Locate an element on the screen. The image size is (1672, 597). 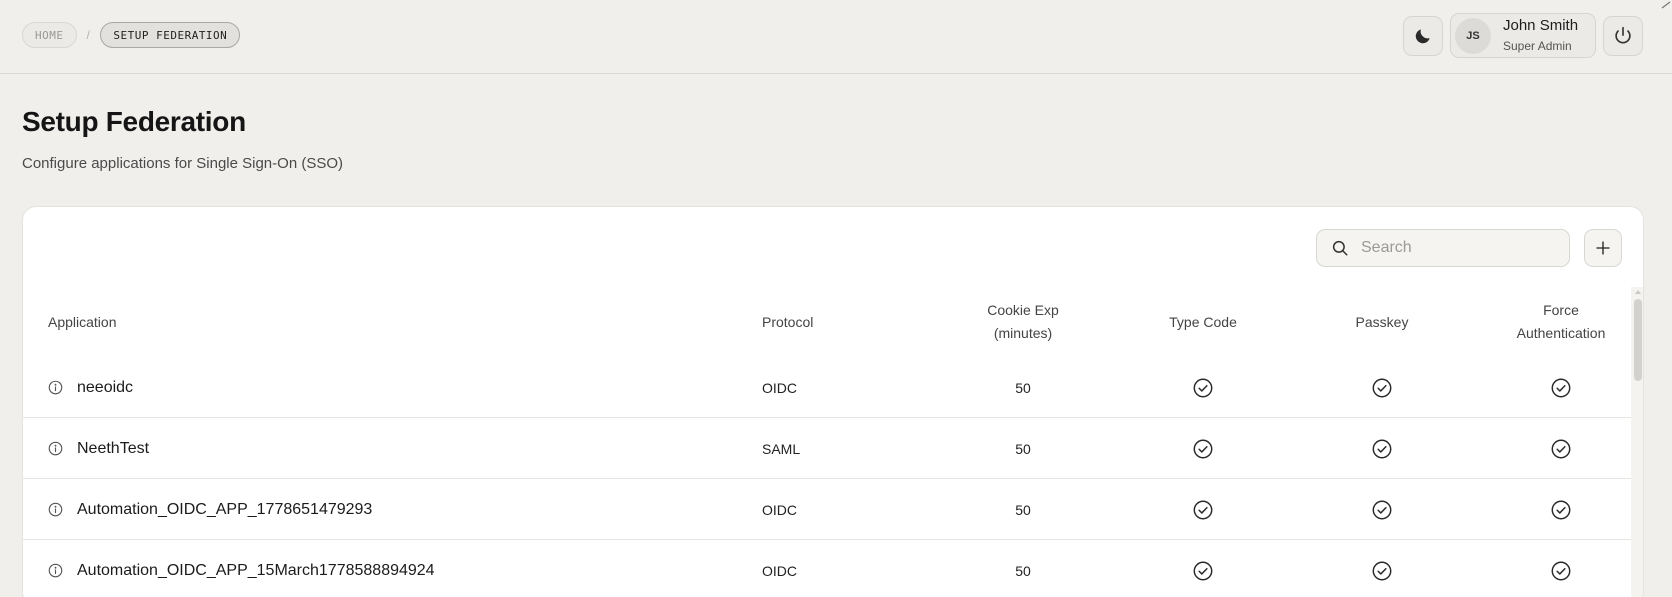
header-cookie-exp: Cookie Exp (minutes) is located at coordinates (1023, 322).